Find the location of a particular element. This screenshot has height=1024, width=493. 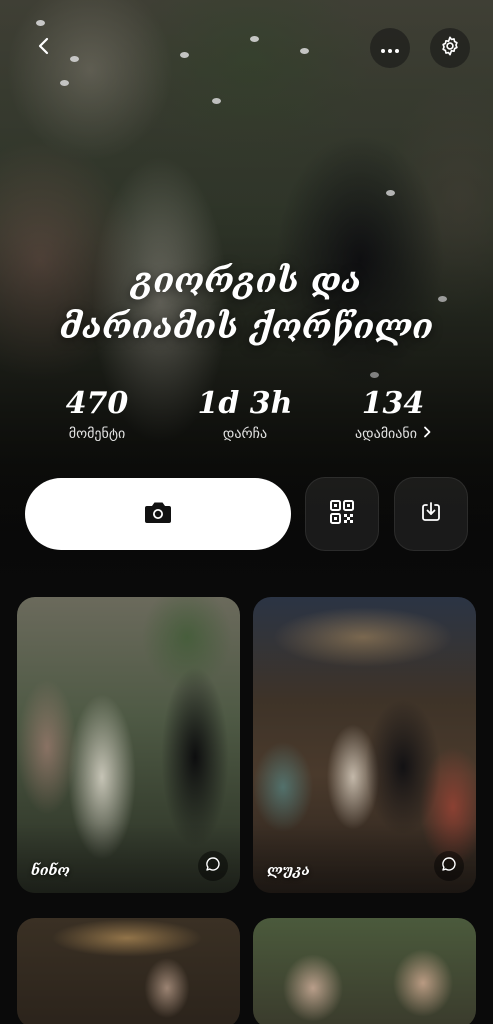

stat-countdown: 1d 3h დარჩა is located at coordinates (245, 413).